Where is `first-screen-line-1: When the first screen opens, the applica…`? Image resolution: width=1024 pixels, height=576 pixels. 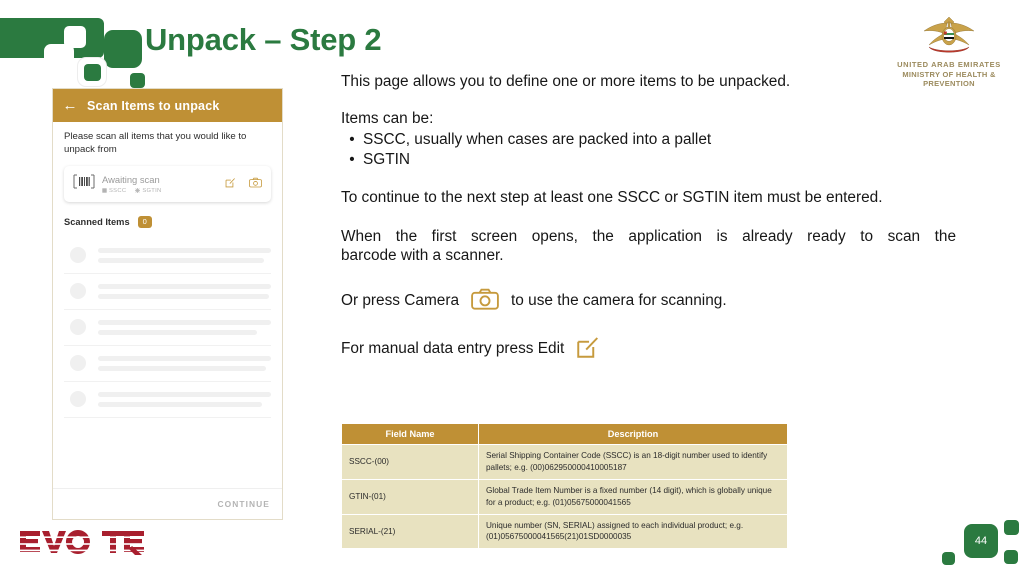 first-screen-line-1: When the first screen opens, the applica… is located at coordinates (648, 237).